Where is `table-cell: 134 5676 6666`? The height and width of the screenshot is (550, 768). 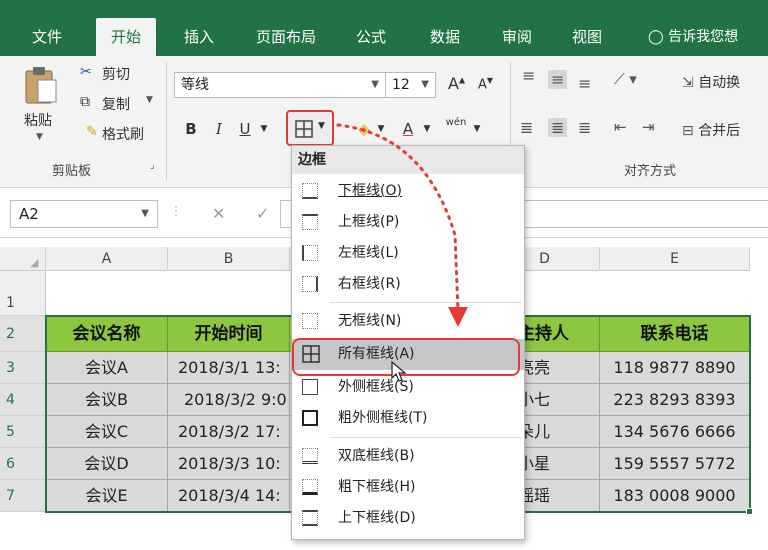 table-cell: 134 5676 6666 is located at coordinates (675, 432).